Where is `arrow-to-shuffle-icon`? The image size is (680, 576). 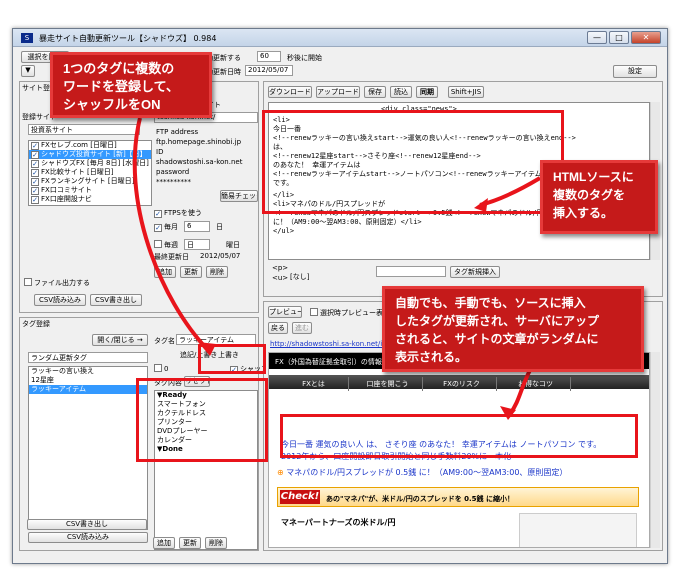
arrow-to-shuffle-icon is located at coordinates (171, 234).